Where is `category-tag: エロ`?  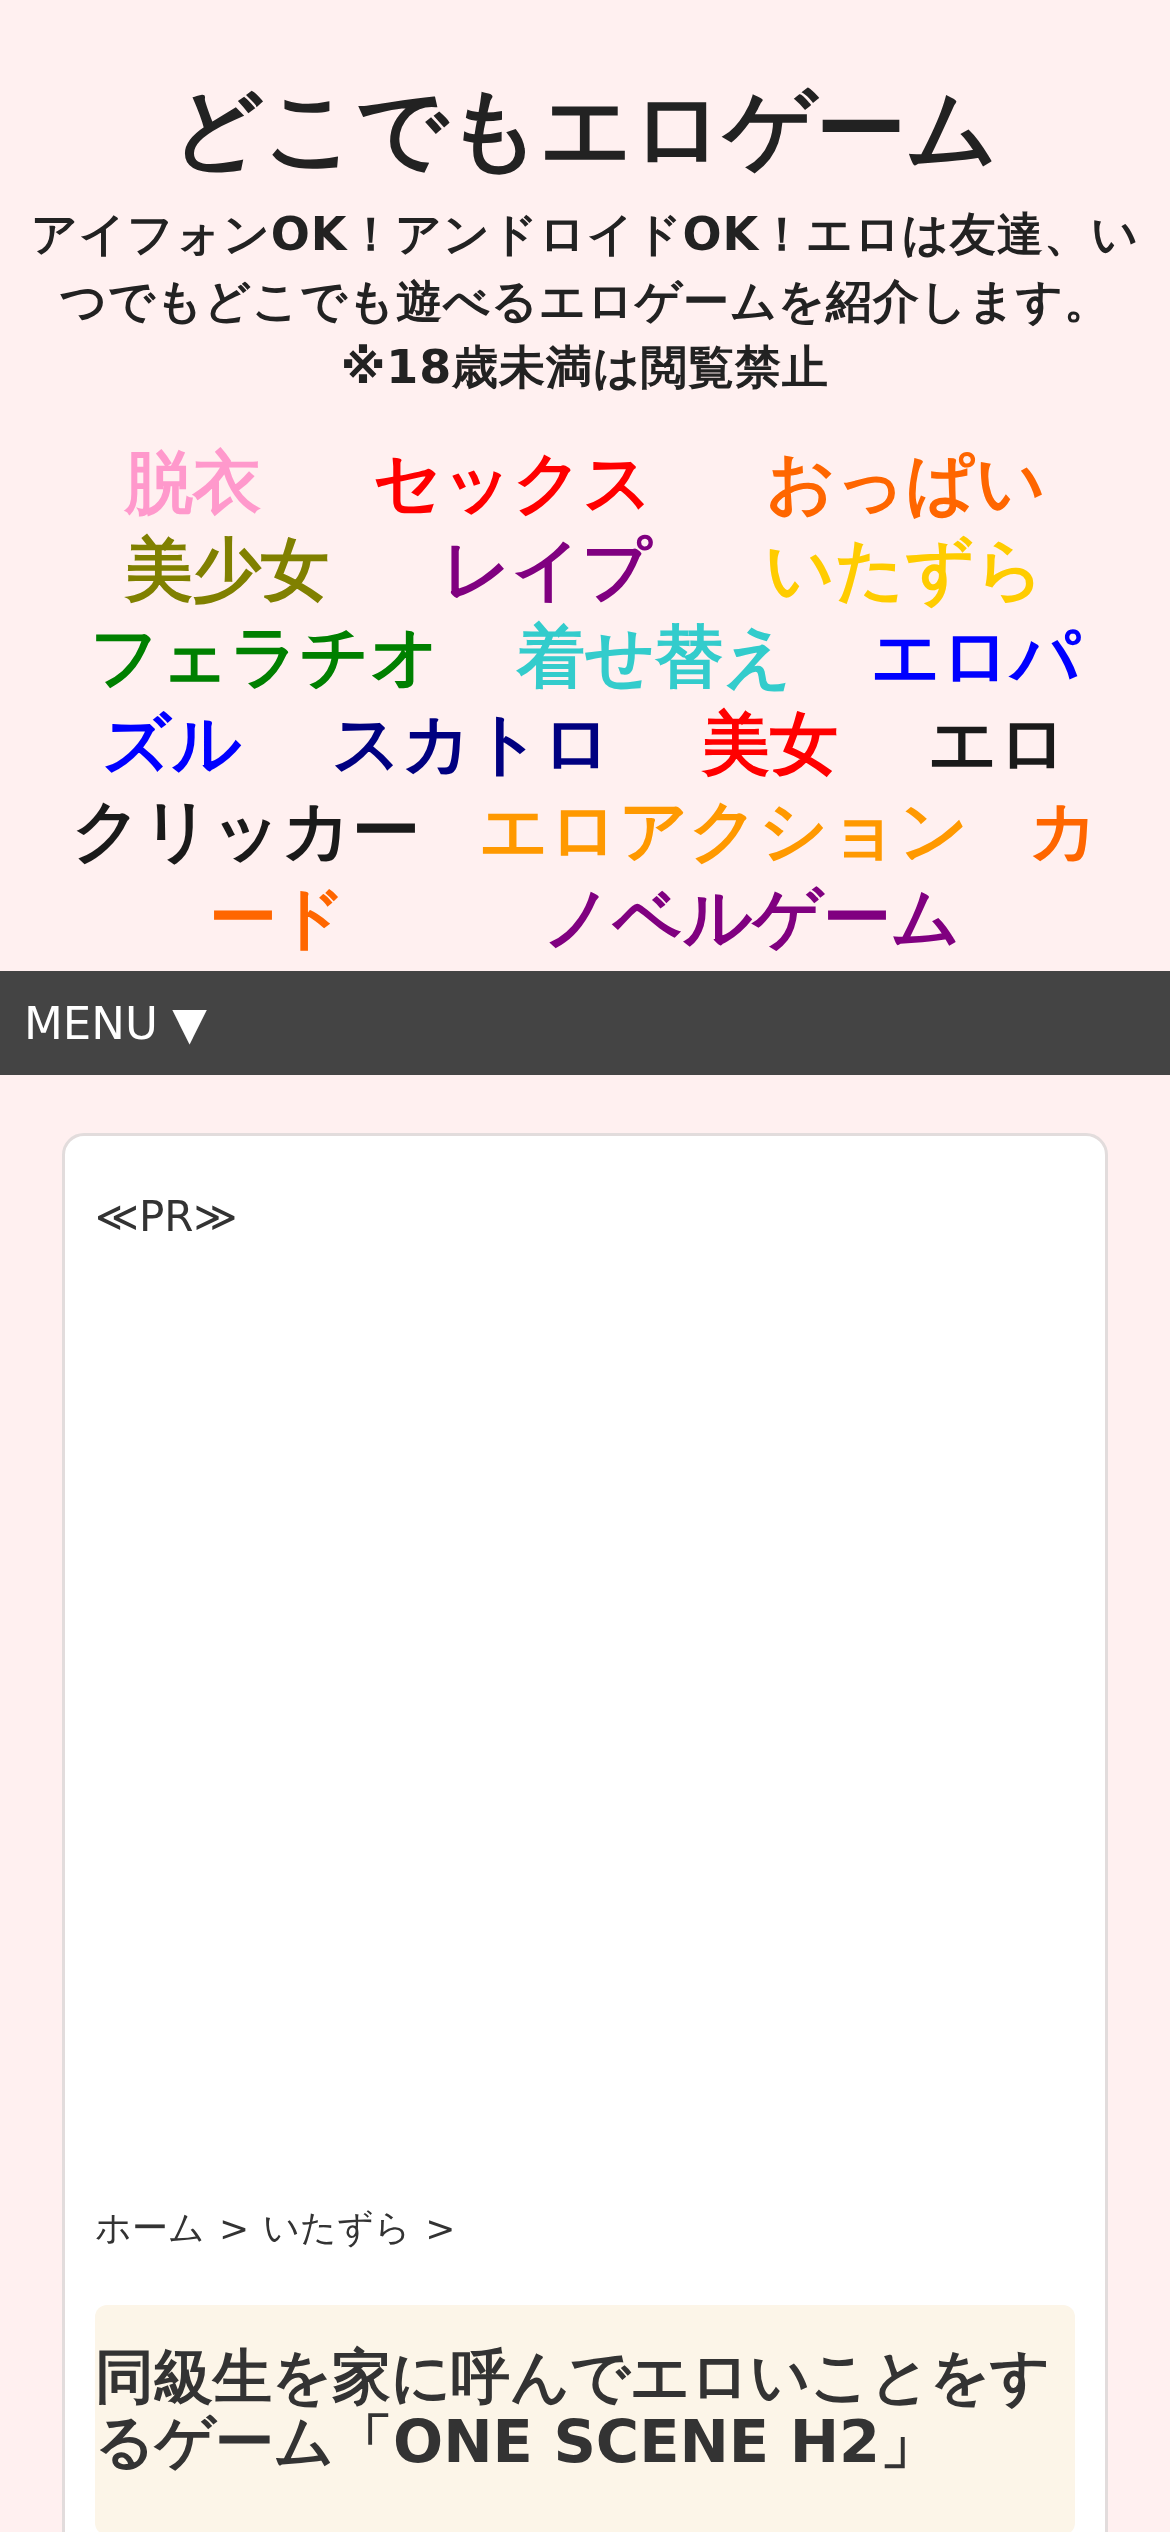
category-tag: エロ is located at coordinates (998, 744).